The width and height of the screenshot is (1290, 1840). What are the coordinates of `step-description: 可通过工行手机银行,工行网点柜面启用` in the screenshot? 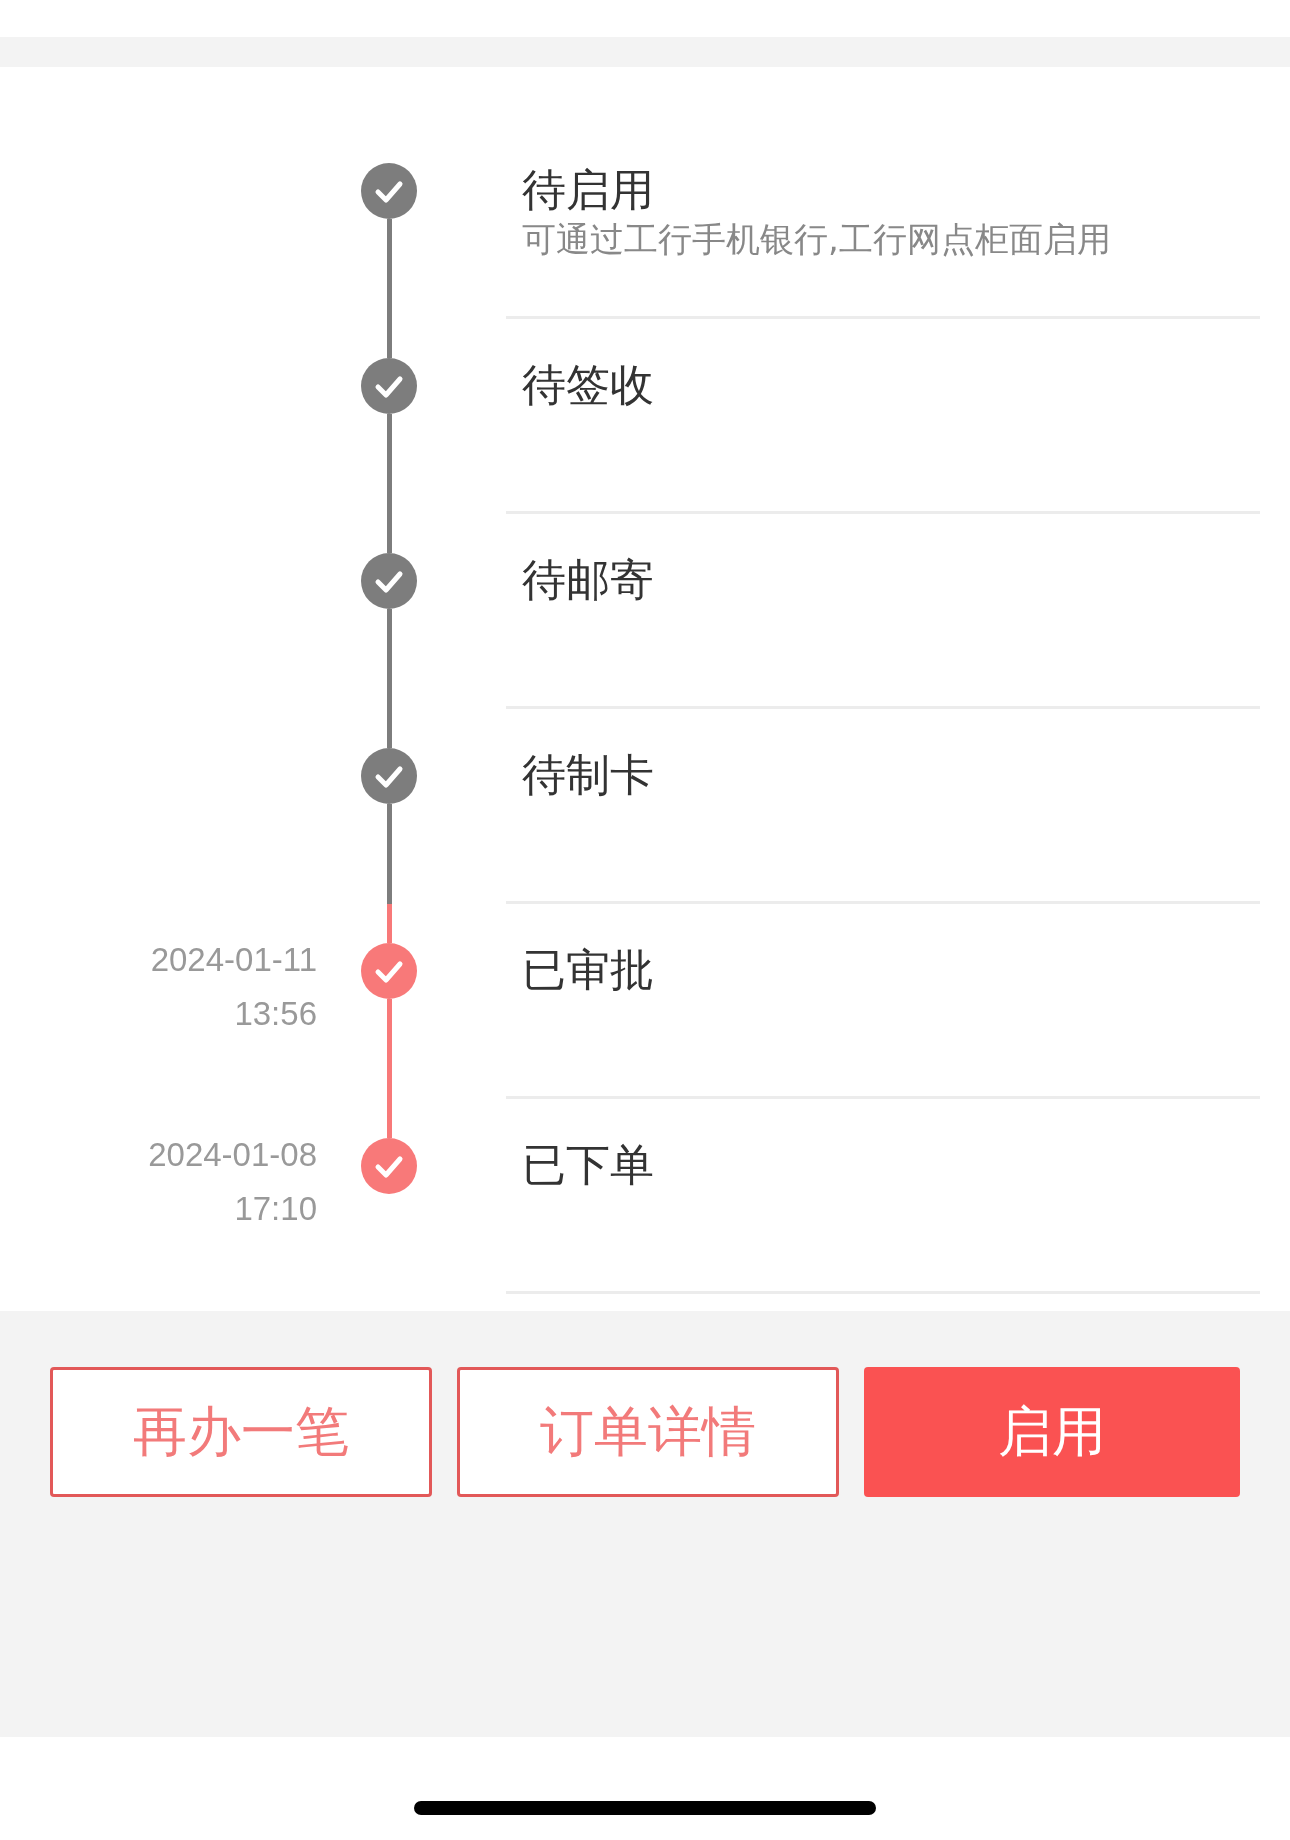 It's located at (816, 239).